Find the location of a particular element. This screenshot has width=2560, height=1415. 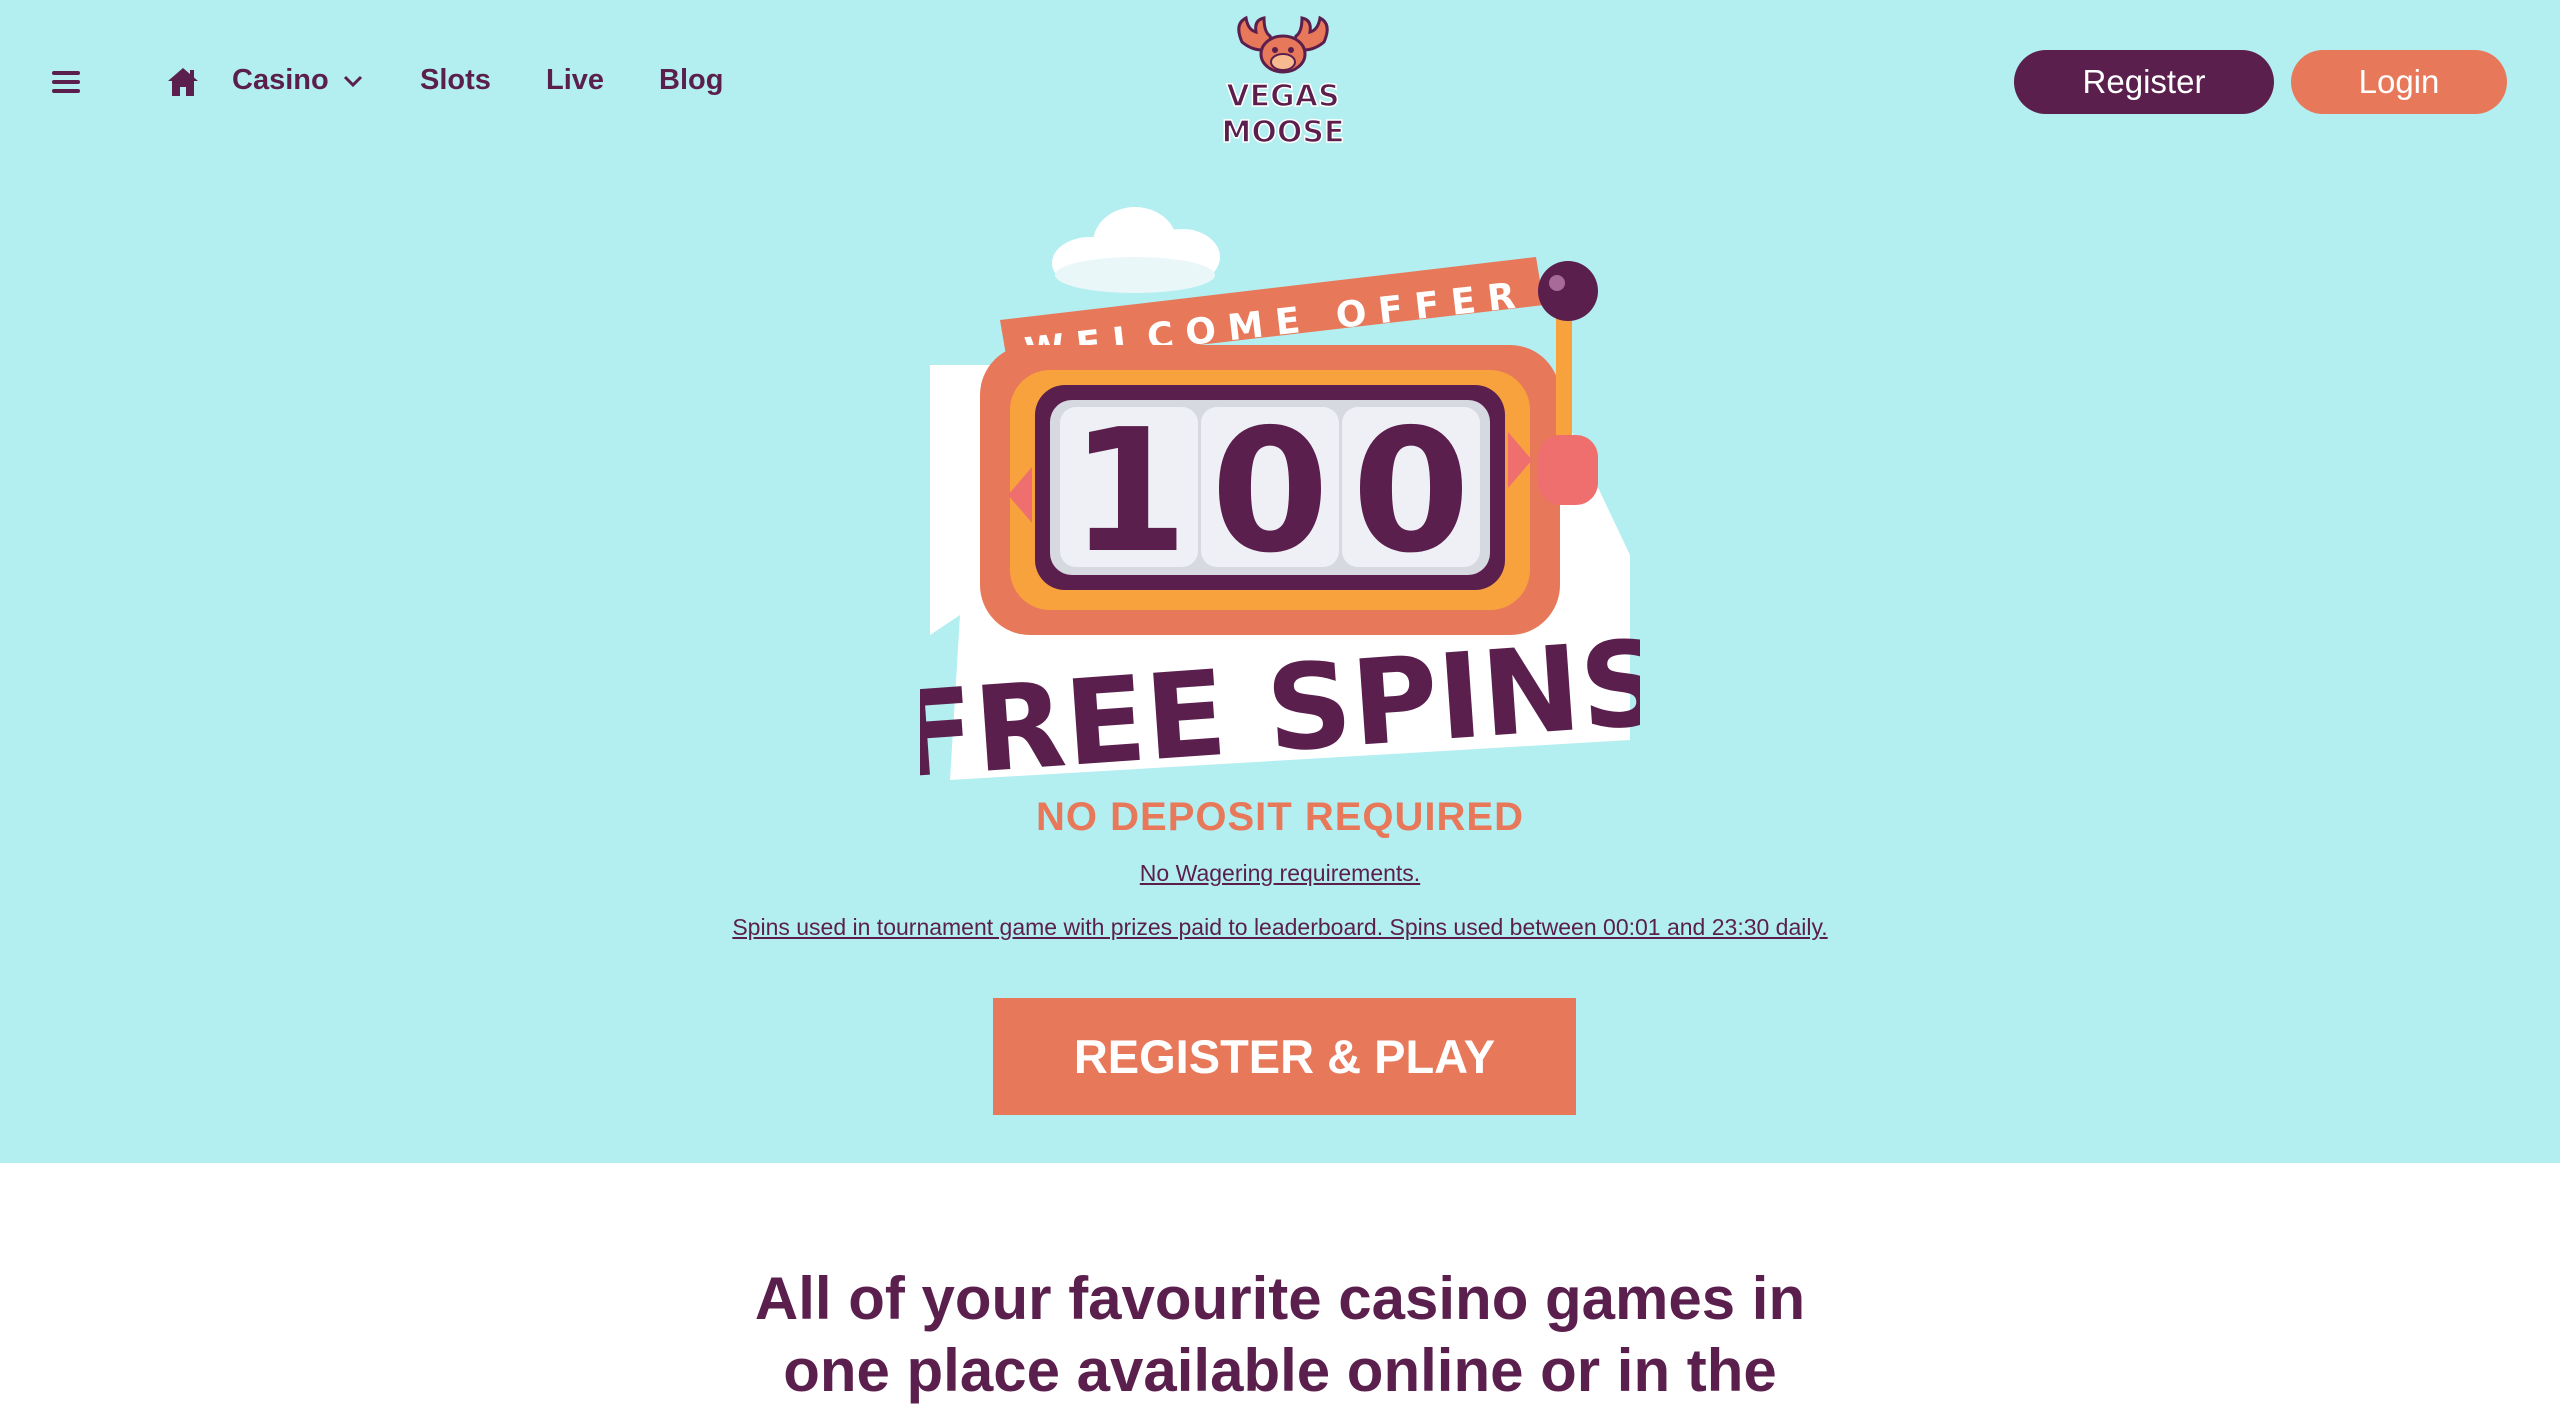

login-button: Login is located at coordinates (2399, 82).